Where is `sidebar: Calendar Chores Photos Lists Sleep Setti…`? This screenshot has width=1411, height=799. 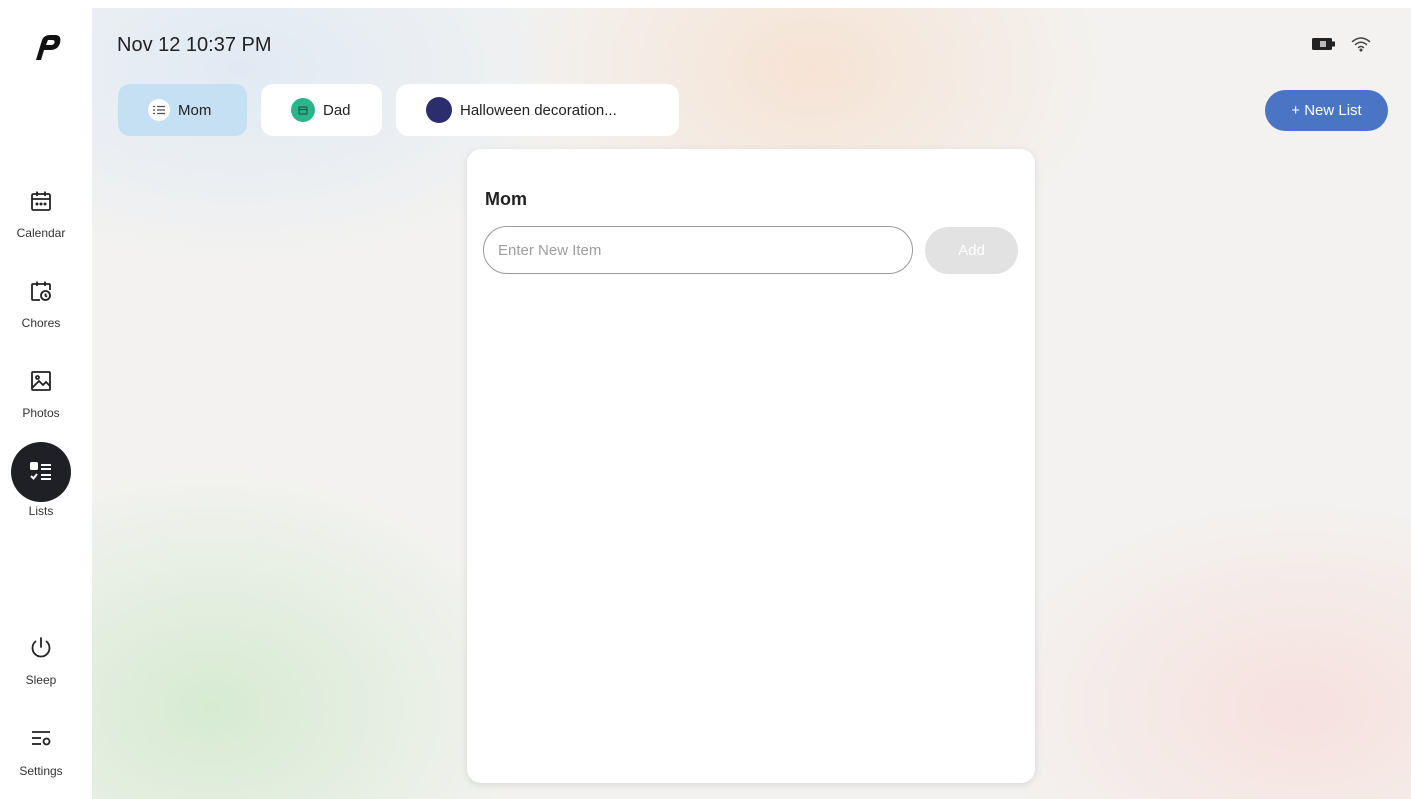
sidebar: Calendar Chores Photos Lists Sleep Setti… is located at coordinates (46, 399).